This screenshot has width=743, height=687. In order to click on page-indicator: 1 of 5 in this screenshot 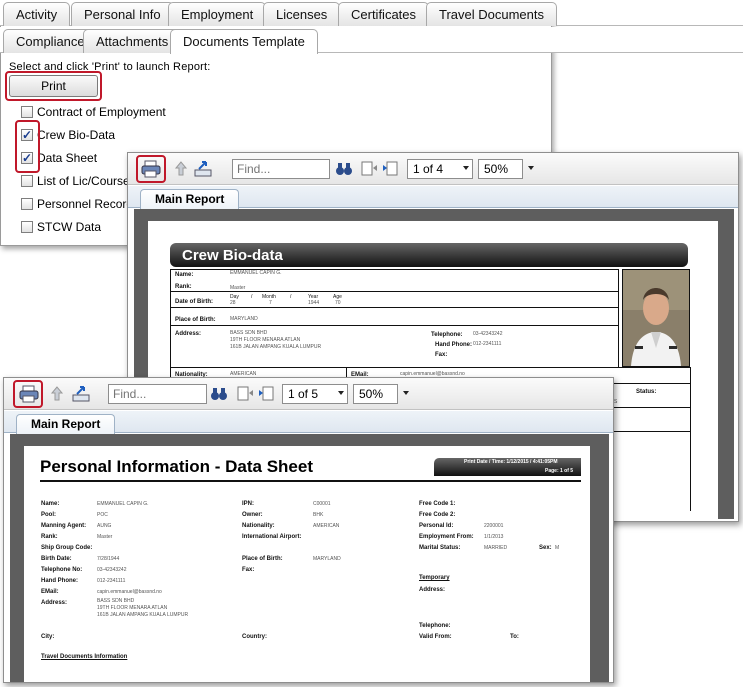, I will do `click(303, 394)`.